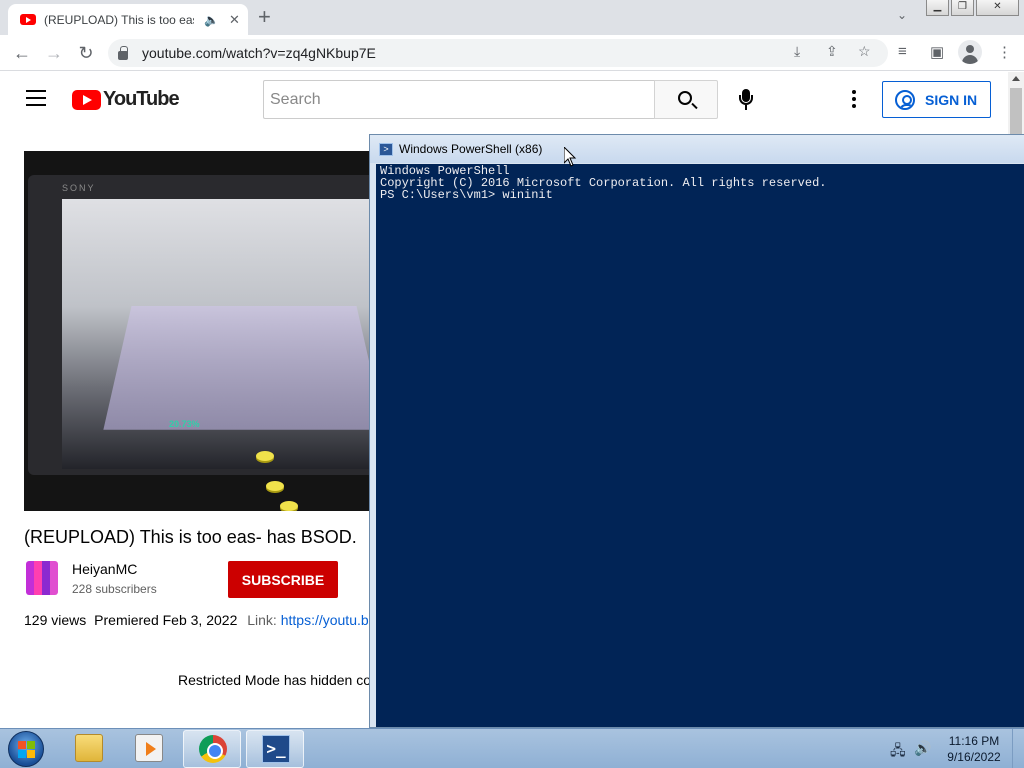 This screenshot has height=768, width=1024. What do you see at coordinates (864, 51) in the screenshot?
I see `bookmark-star-icon: ☆` at bounding box center [864, 51].